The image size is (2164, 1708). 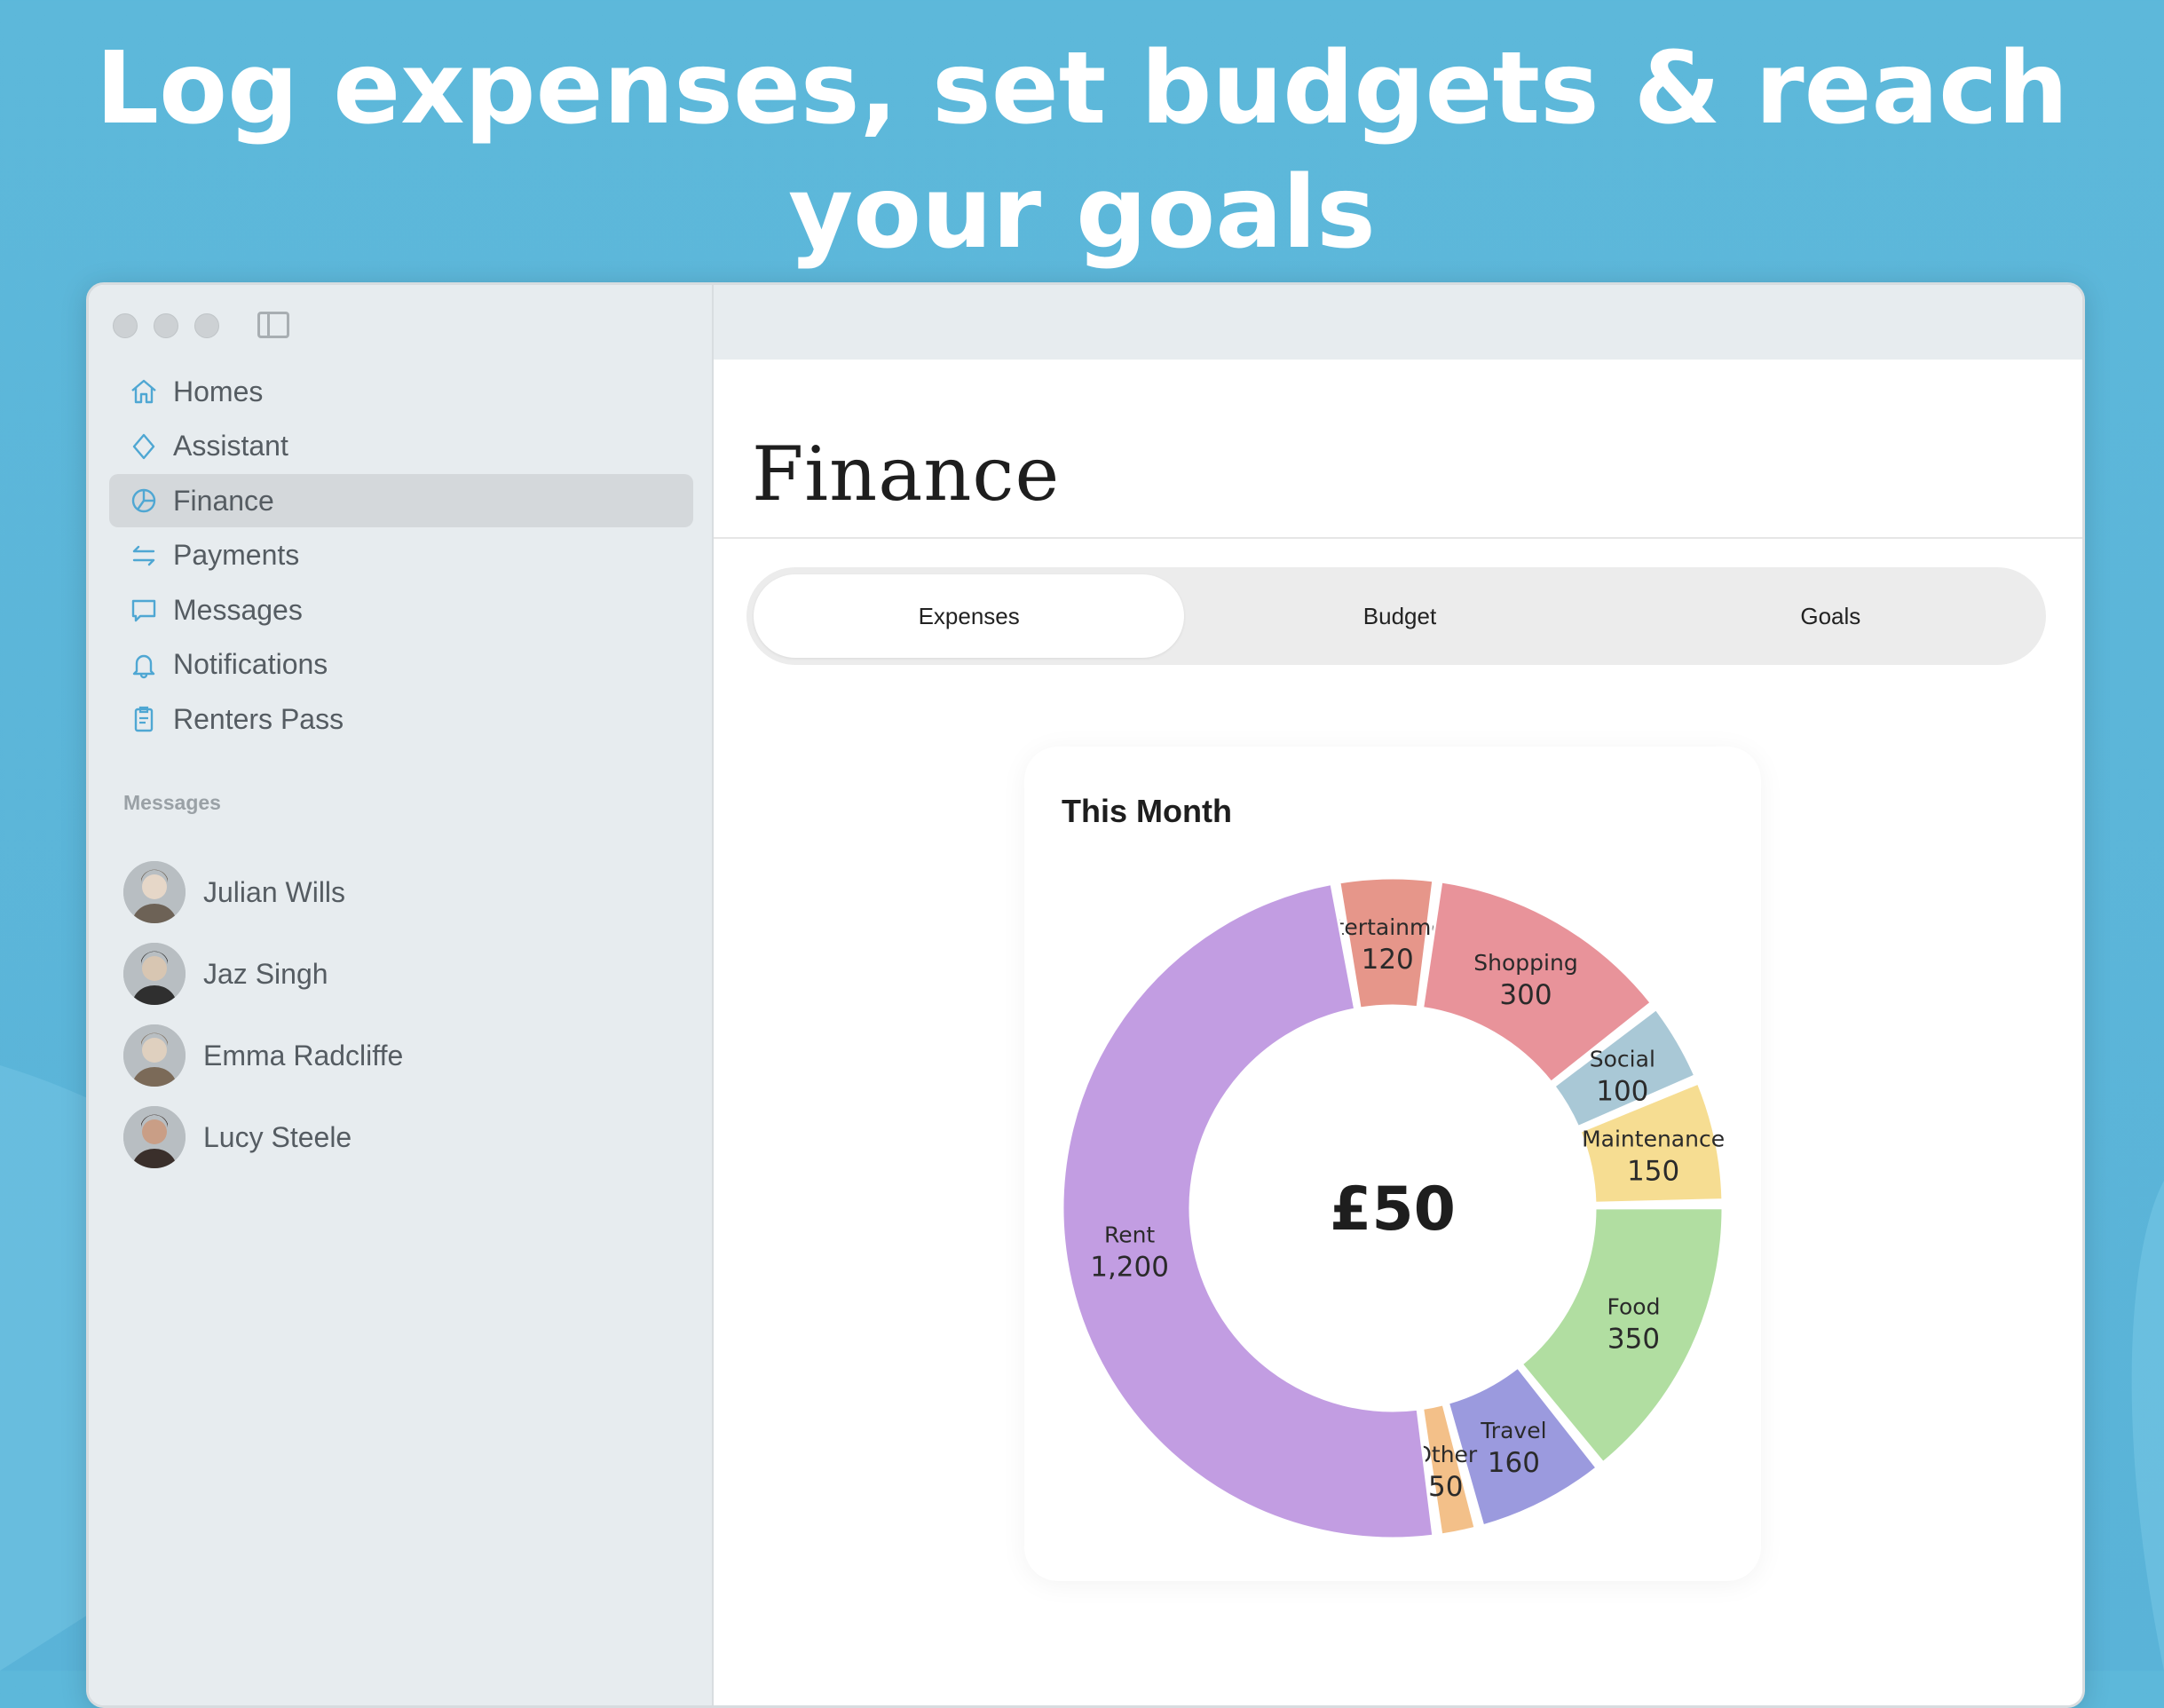 I want to click on home-icon, so click(x=143, y=391).